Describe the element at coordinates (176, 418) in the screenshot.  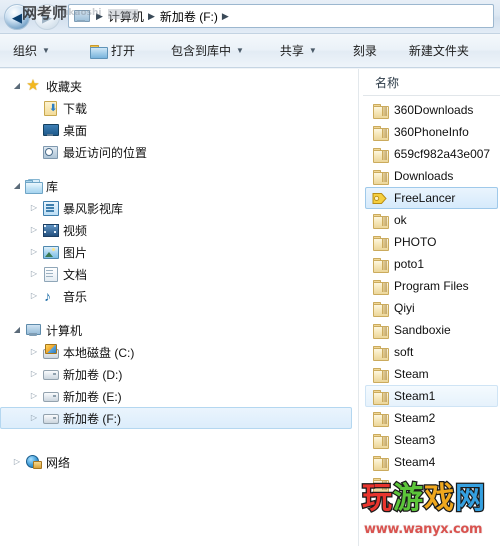
I see `tree-item-drive-f: ▷ 新加卷 (F:)` at that location.